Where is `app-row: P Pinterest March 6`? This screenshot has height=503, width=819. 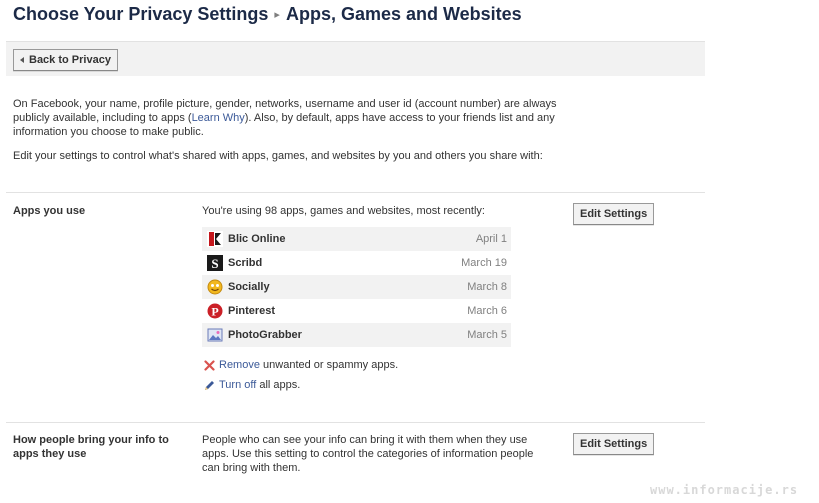
app-row: P Pinterest March 6 is located at coordinates (356, 311).